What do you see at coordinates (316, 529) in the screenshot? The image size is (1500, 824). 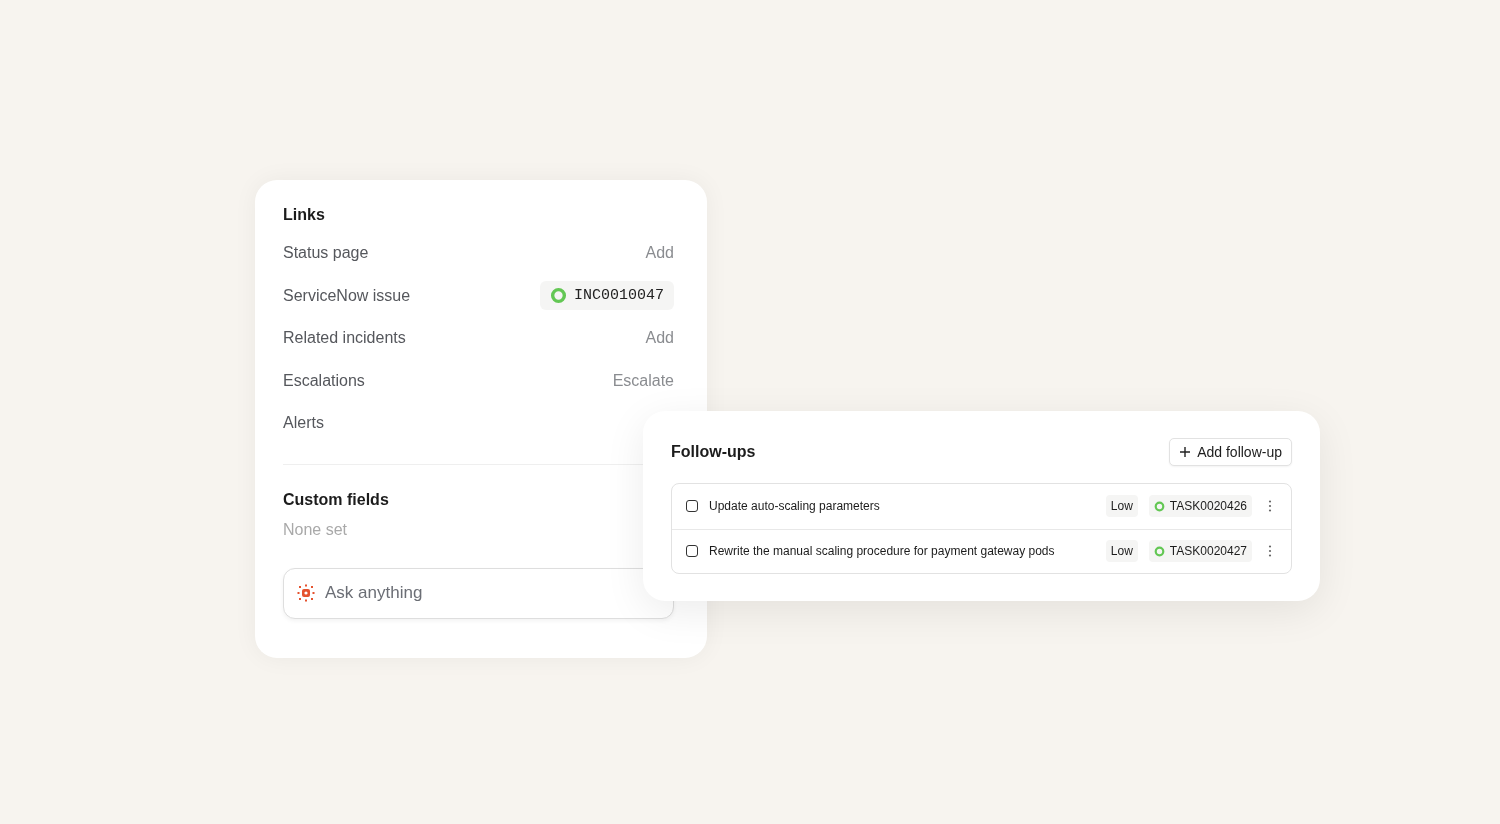 I see `empty-text: None set` at bounding box center [316, 529].